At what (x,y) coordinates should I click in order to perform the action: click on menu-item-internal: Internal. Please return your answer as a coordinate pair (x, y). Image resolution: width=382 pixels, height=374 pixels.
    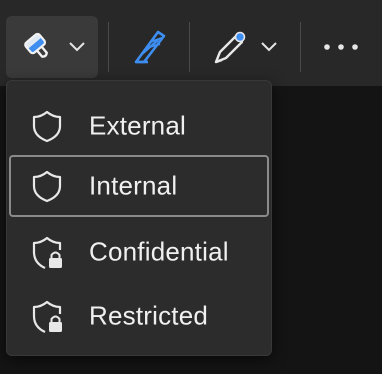
    Looking at the image, I should click on (139, 186).